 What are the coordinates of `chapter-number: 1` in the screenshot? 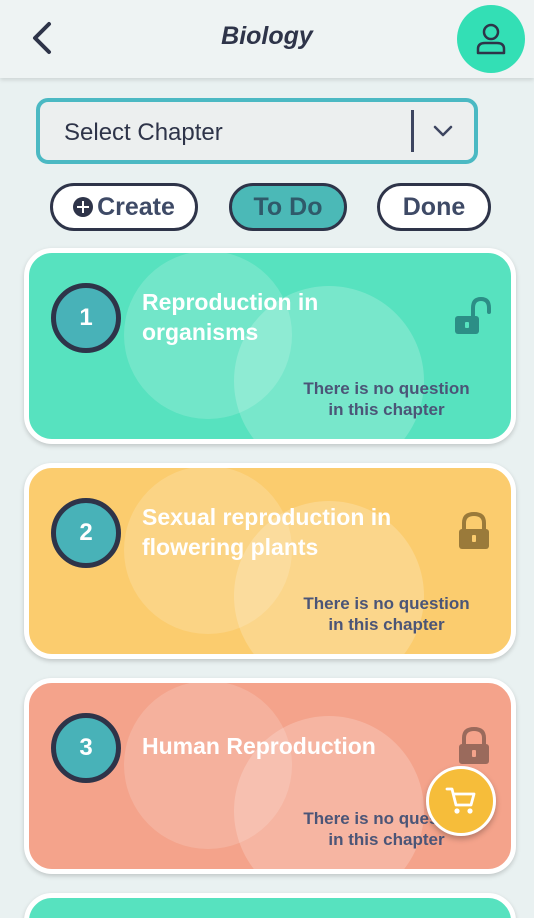 It's located at (86, 318).